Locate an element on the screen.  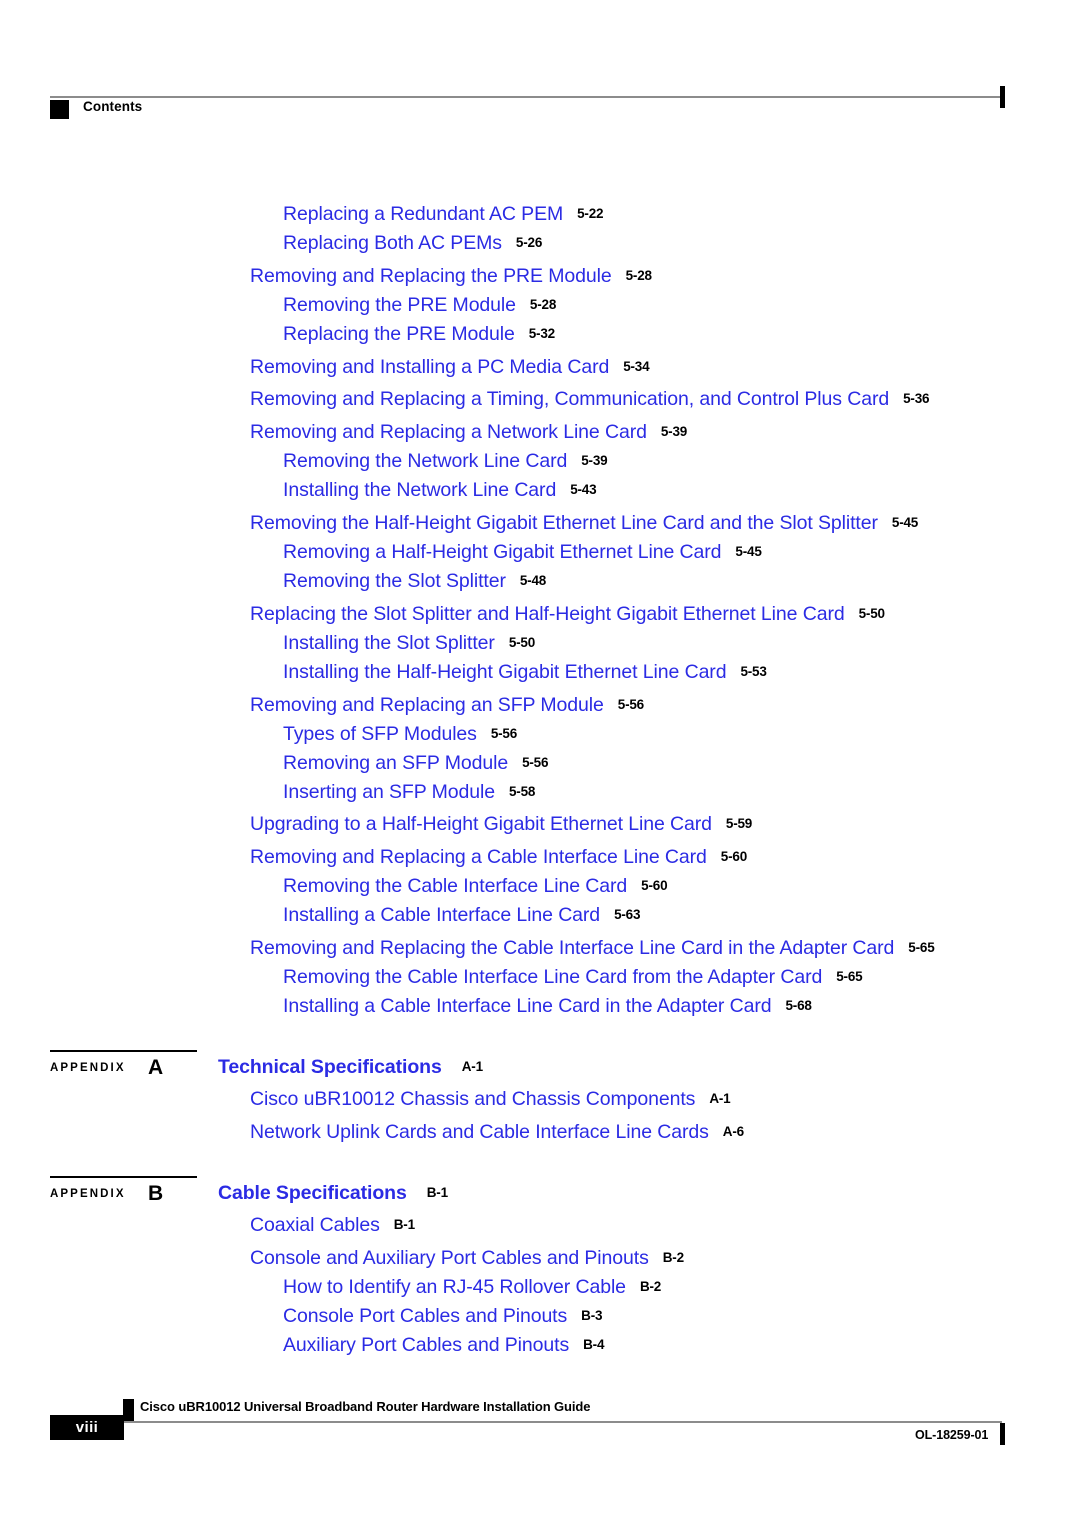
toc-entry: Console Port Cables and Pinouts B-3 is located at coordinates (443, 1316).